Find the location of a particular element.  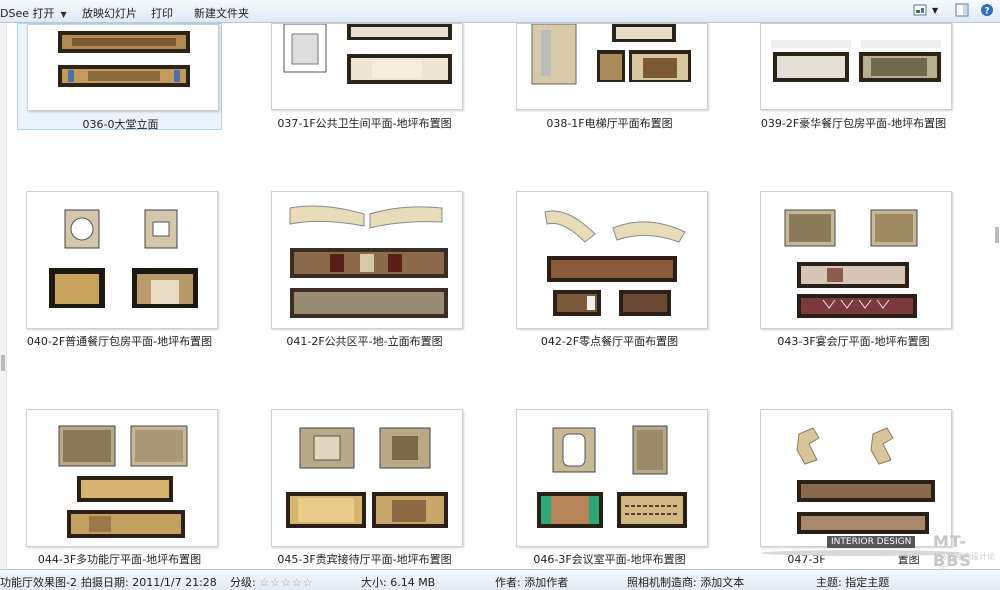

thumbnail-item: 036-0大堂立面 is located at coordinates (119, 77).